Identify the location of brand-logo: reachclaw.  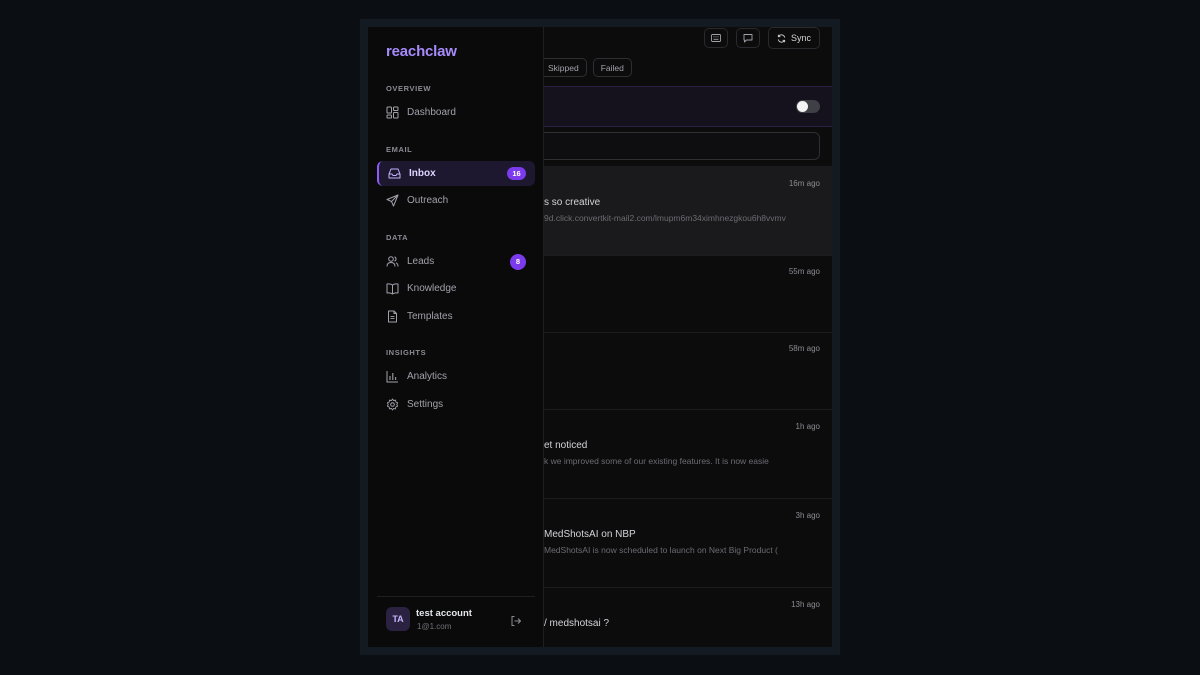
(421, 51).